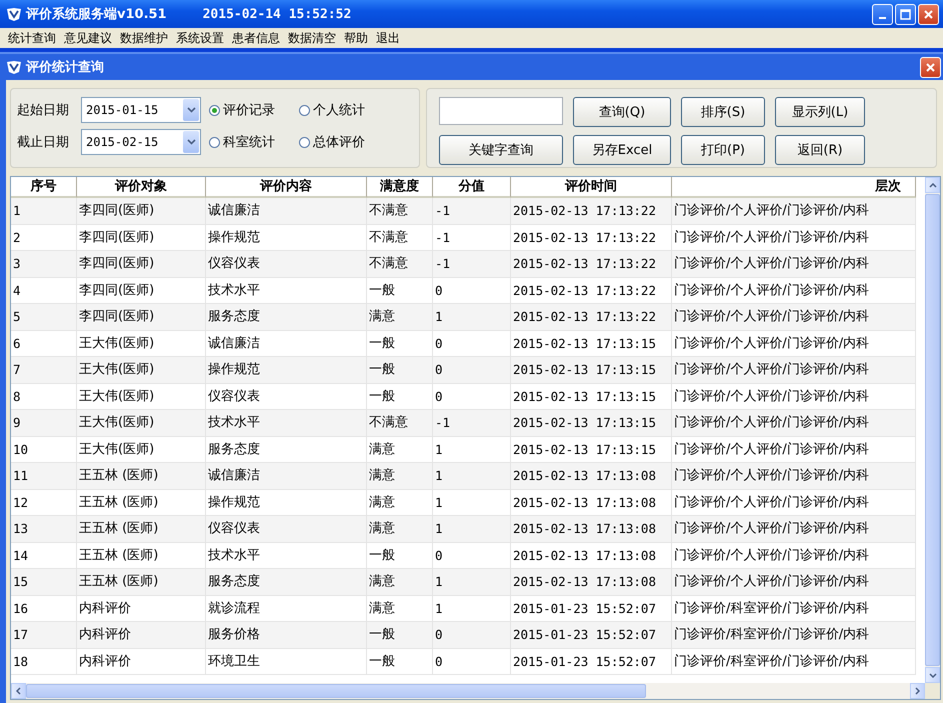 The image size is (943, 703). I want to click on action-button: 关键字查询, so click(501, 150).